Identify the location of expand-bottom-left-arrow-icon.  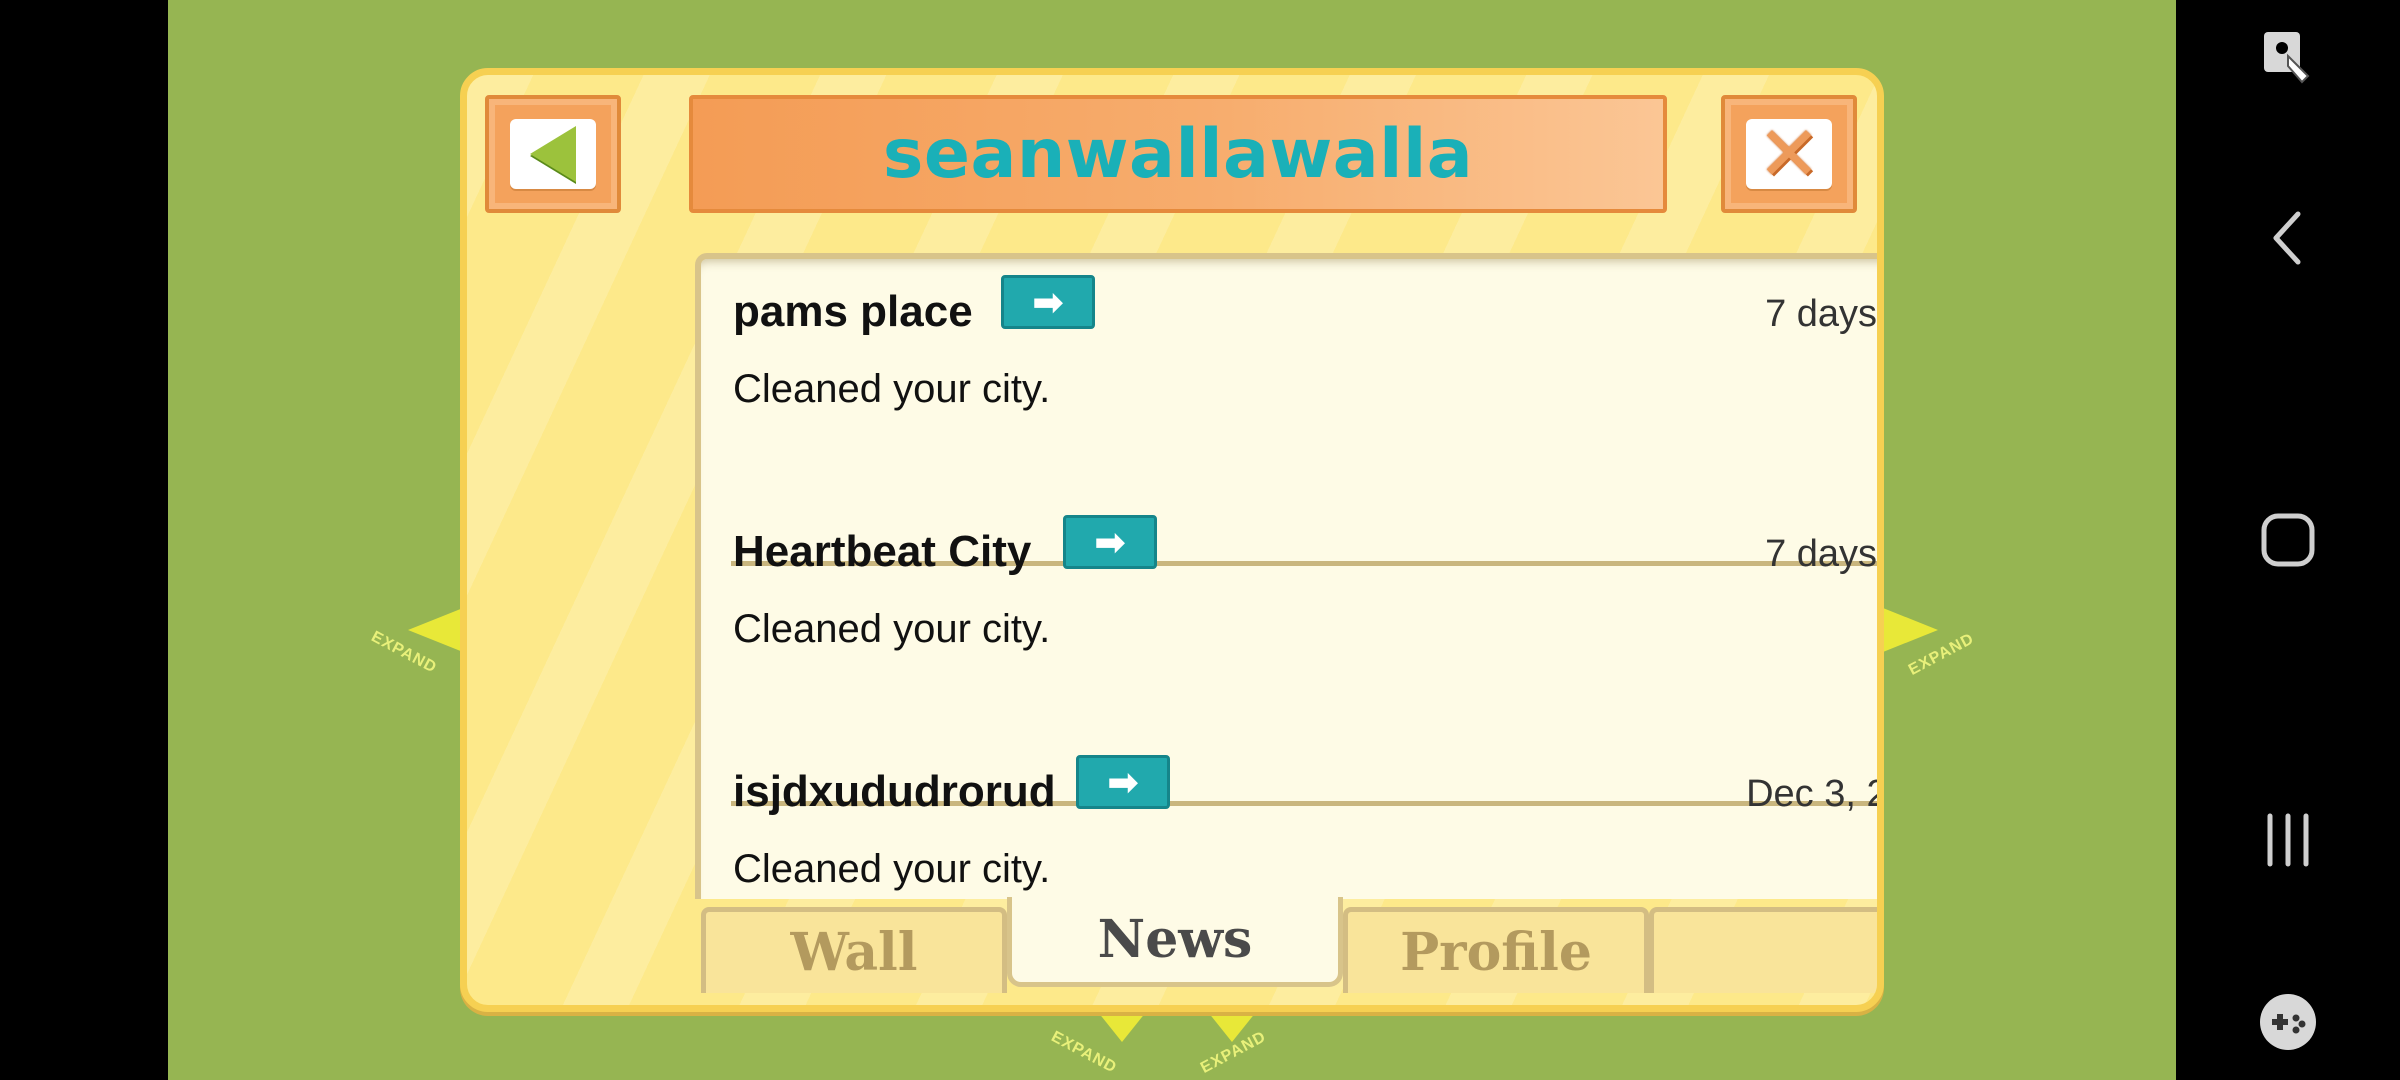
(1122, 1027).